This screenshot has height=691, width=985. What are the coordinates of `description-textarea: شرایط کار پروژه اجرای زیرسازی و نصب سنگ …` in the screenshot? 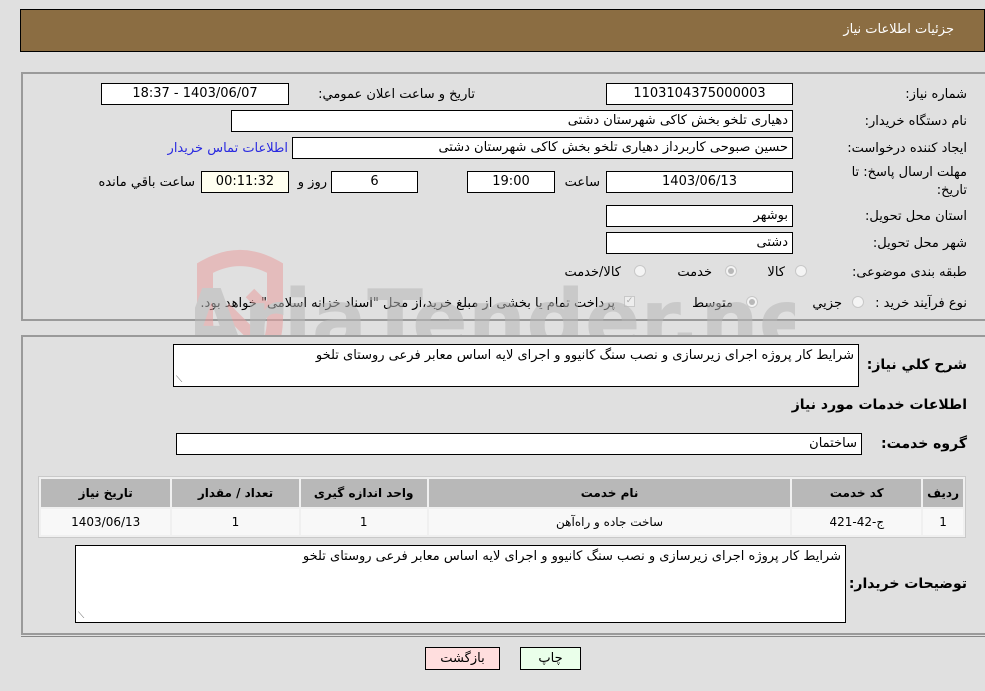 It's located at (516, 365).